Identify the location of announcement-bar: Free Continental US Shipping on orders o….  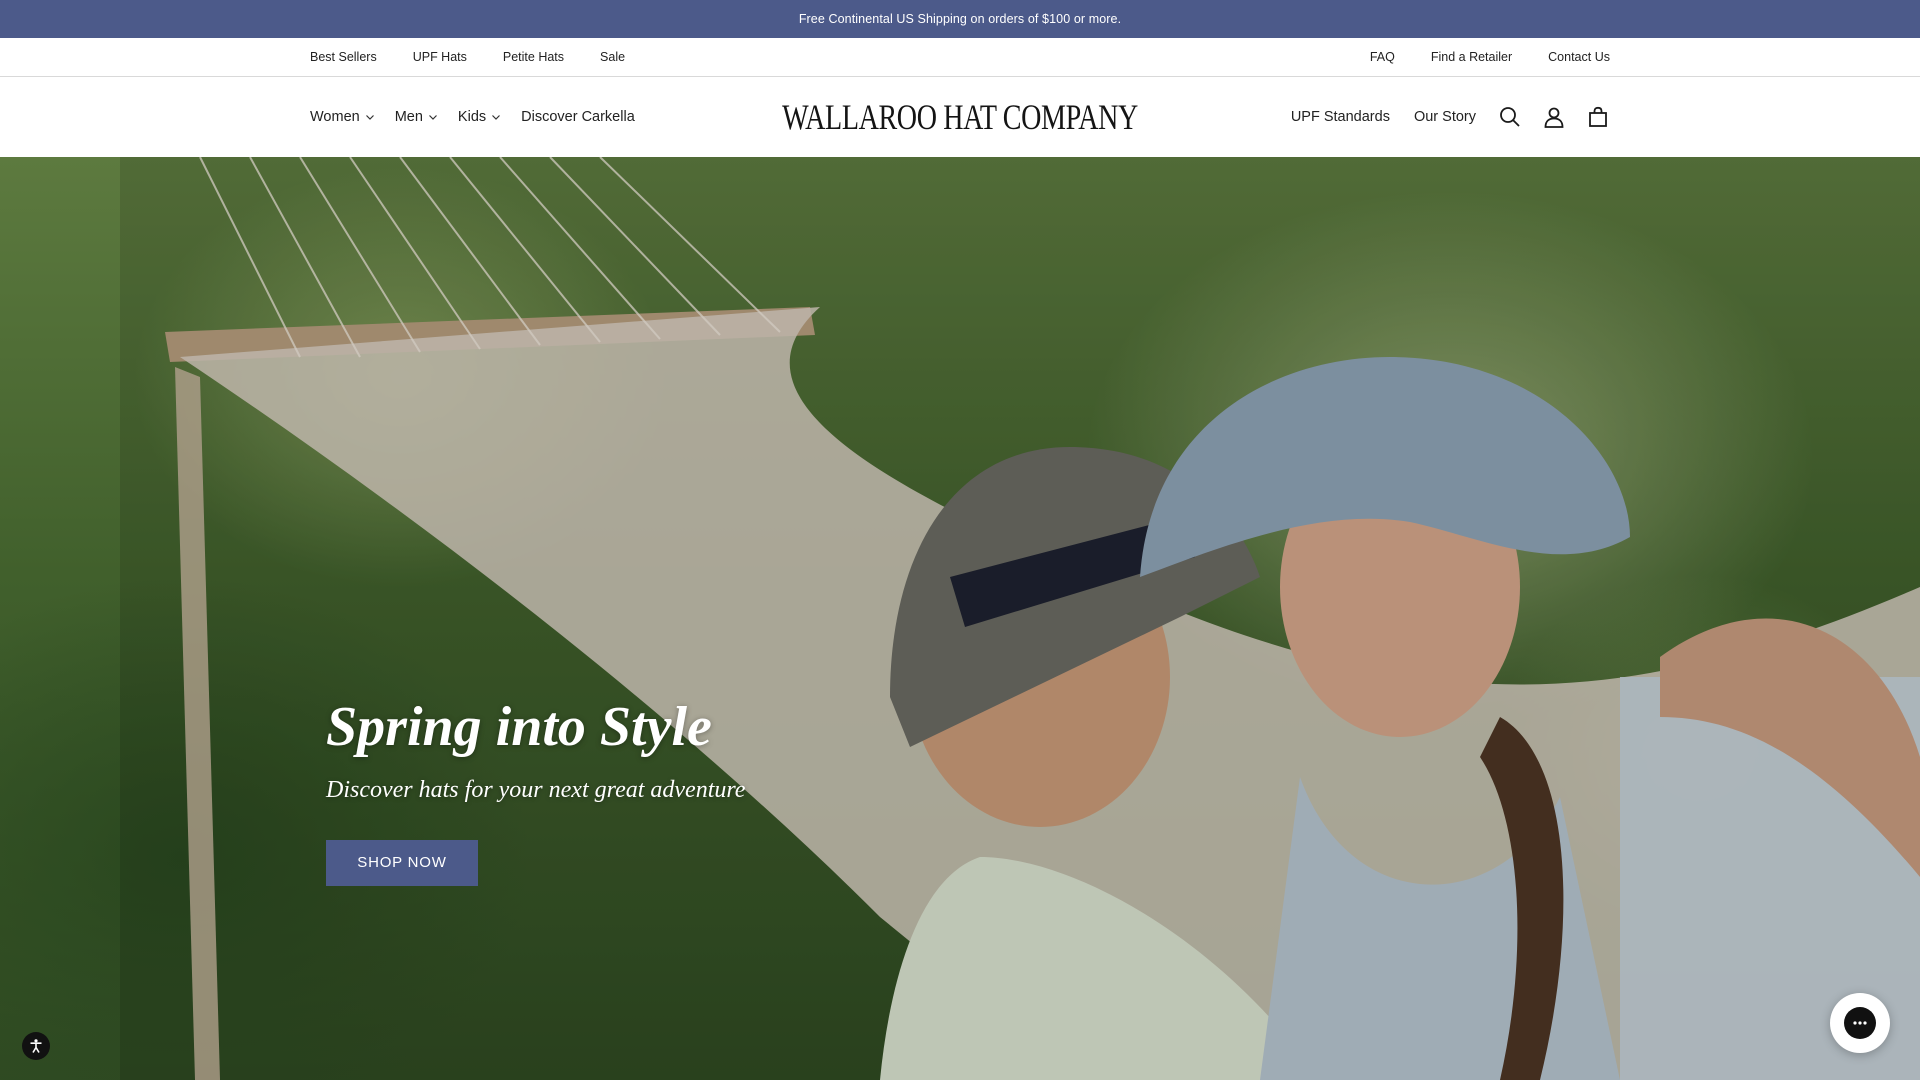
(960, 19).